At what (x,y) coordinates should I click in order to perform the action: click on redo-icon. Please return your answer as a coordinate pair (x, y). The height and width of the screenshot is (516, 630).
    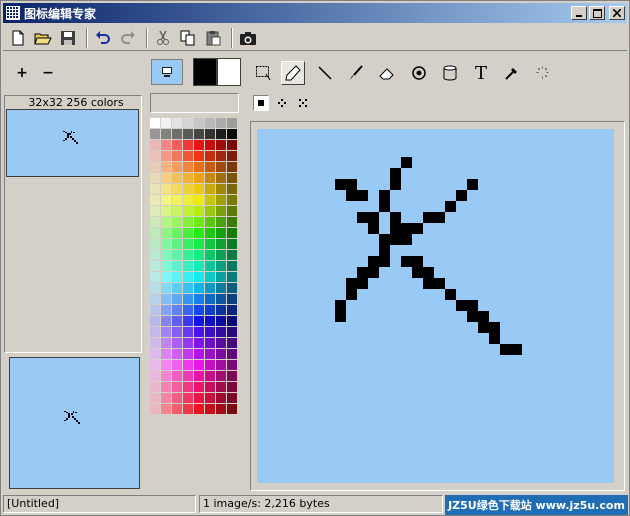
    Looking at the image, I should click on (128, 38).